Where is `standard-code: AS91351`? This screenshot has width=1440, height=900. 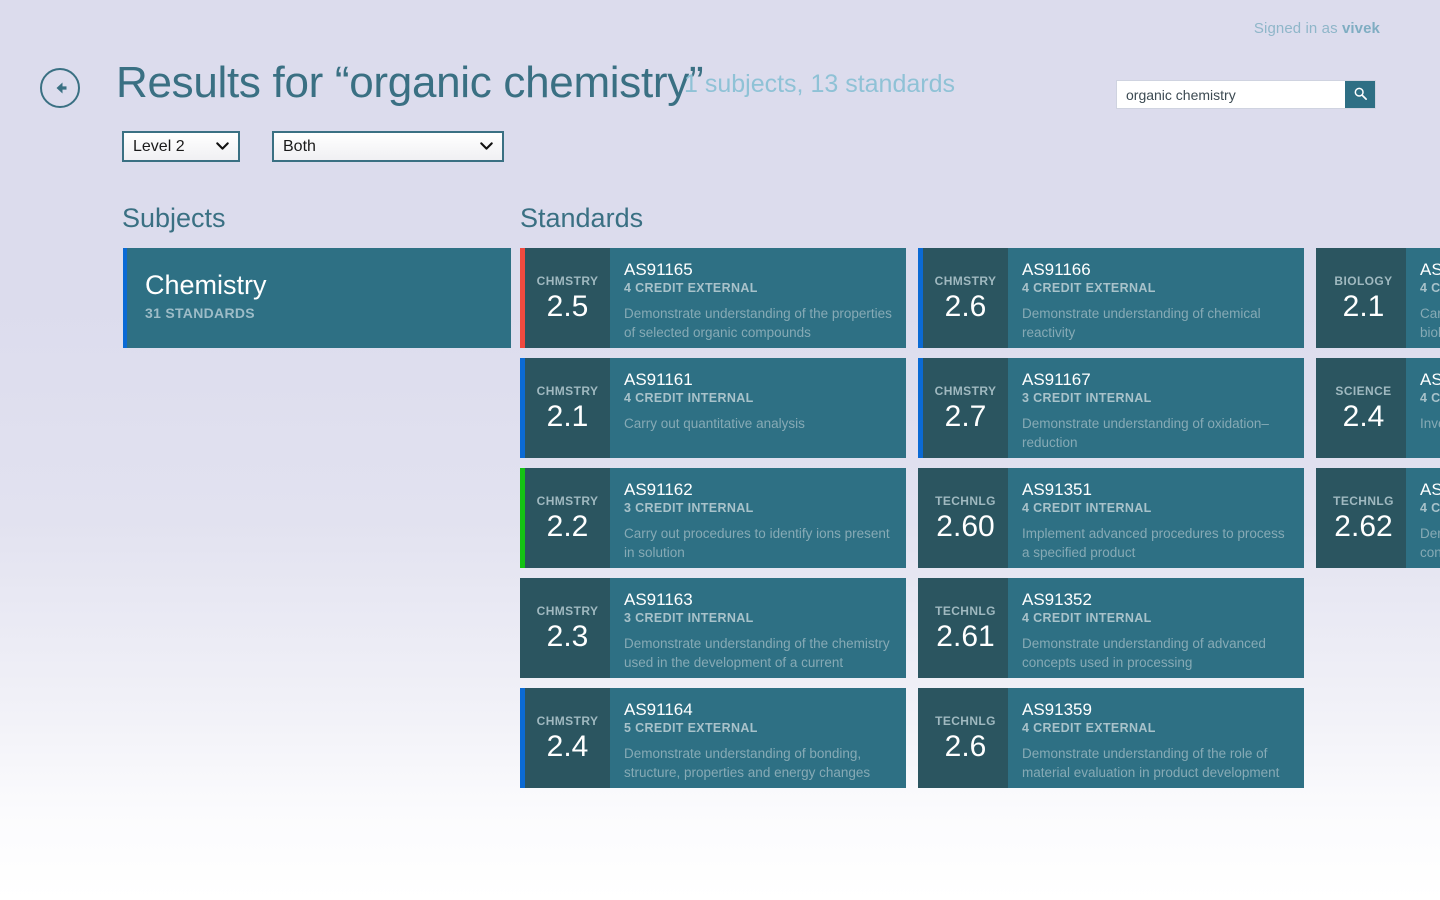 standard-code: AS91351 is located at coordinates (1057, 489).